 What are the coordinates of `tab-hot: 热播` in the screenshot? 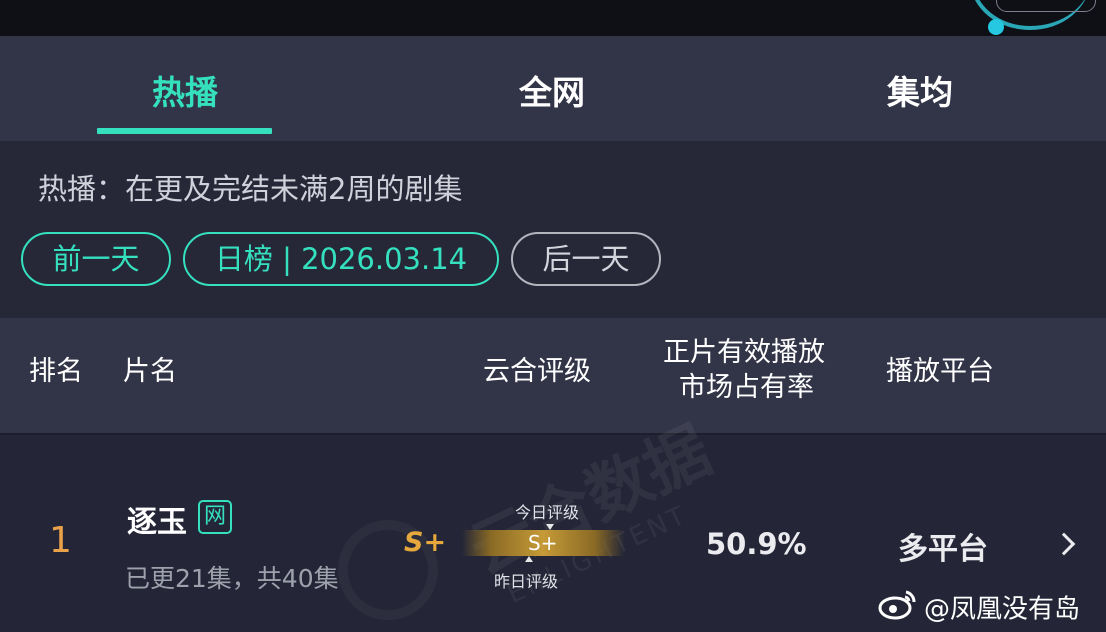 It's located at (185, 90).